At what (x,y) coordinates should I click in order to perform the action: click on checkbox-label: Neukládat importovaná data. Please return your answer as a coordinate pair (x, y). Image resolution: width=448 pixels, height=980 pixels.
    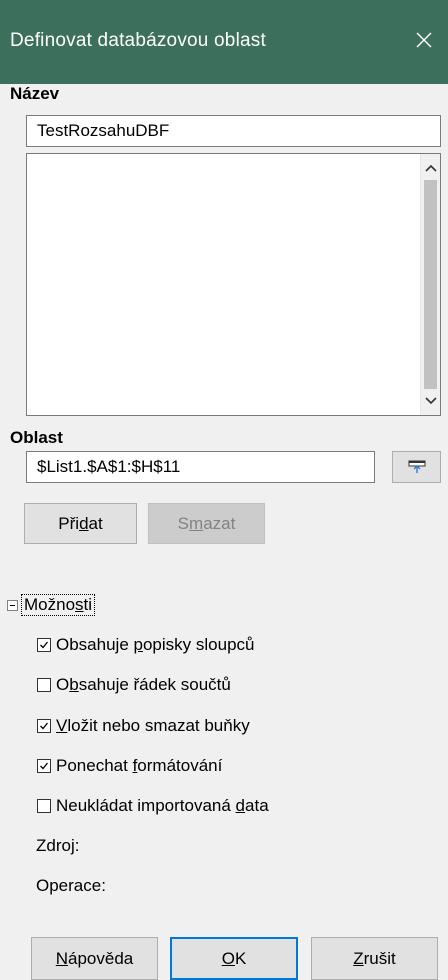
    Looking at the image, I should click on (162, 805).